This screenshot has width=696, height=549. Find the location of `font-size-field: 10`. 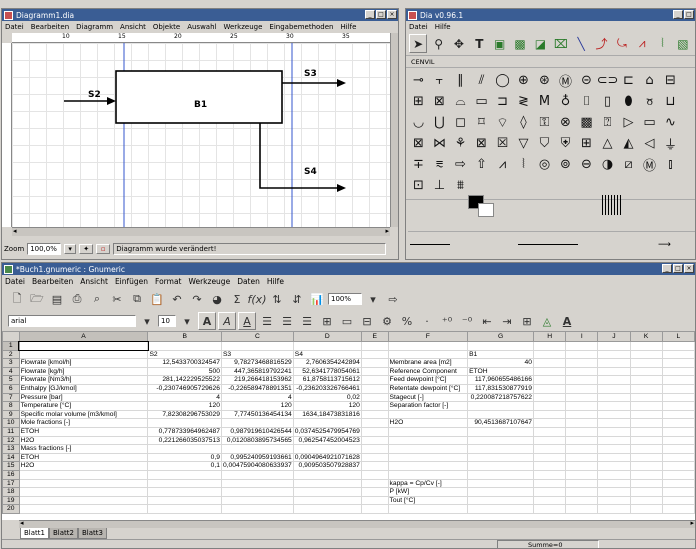

font-size-field: 10 is located at coordinates (167, 321).